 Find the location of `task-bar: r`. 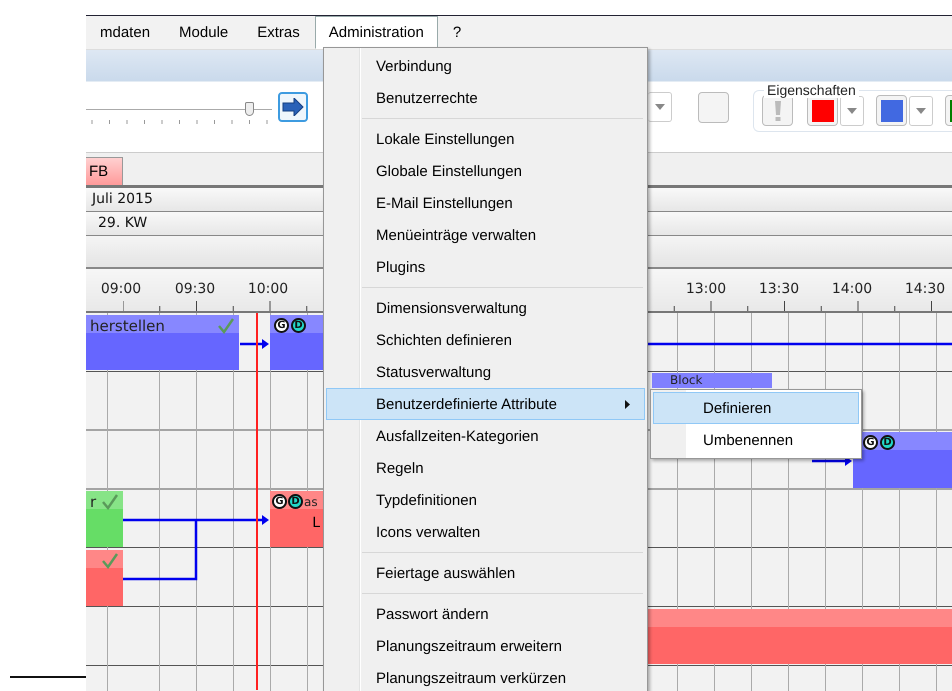

task-bar: r is located at coordinates (104, 518).